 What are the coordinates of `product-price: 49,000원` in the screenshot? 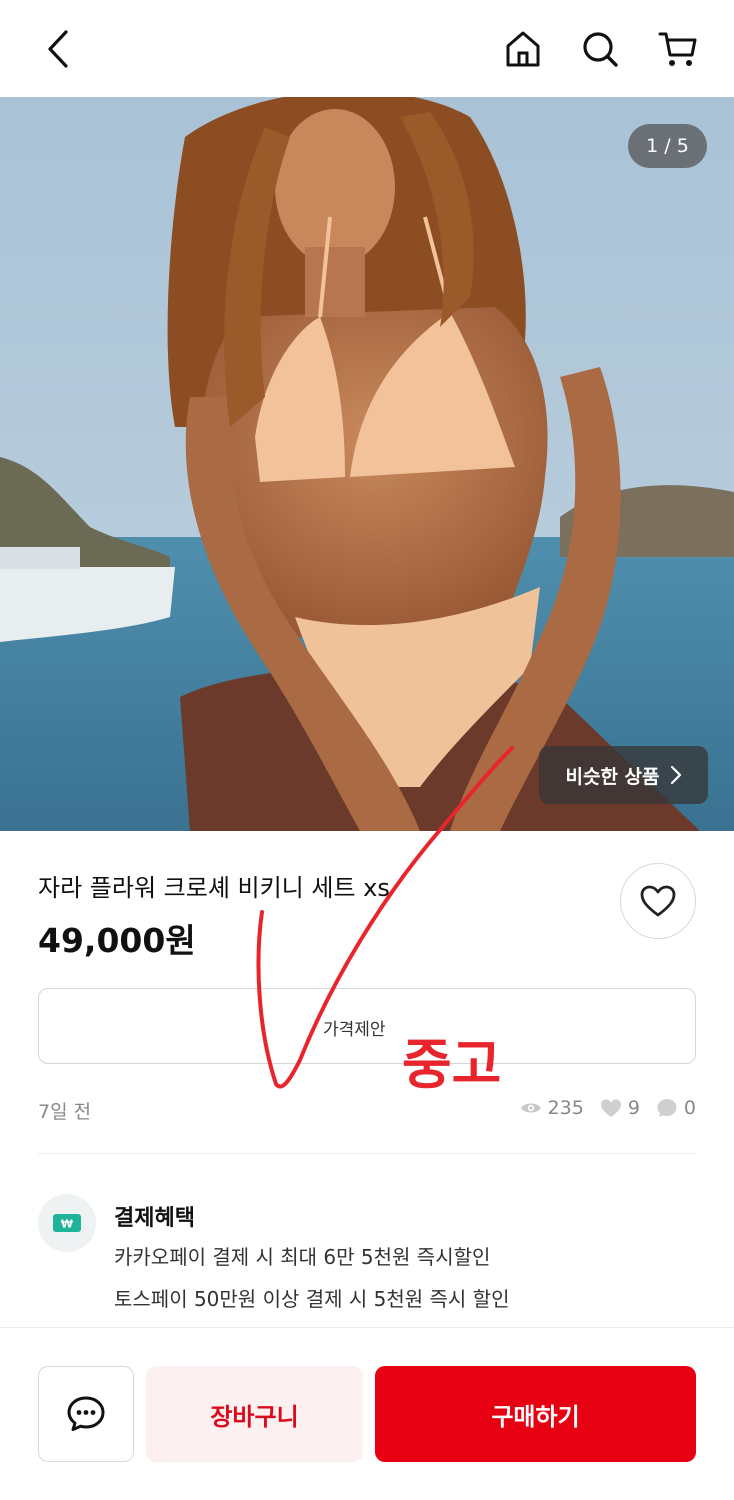 It's located at (117, 940).